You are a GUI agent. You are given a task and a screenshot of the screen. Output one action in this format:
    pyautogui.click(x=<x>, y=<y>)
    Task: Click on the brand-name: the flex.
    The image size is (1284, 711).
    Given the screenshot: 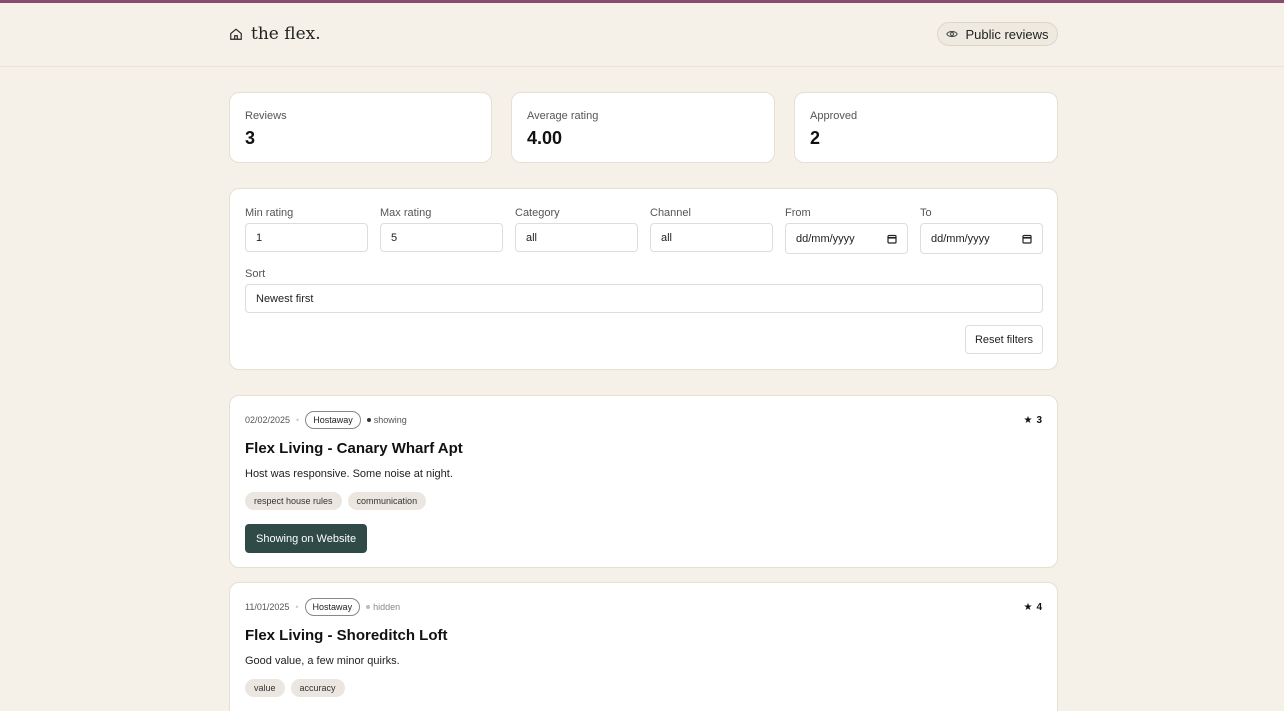 What is the action you would take?
    pyautogui.click(x=286, y=34)
    